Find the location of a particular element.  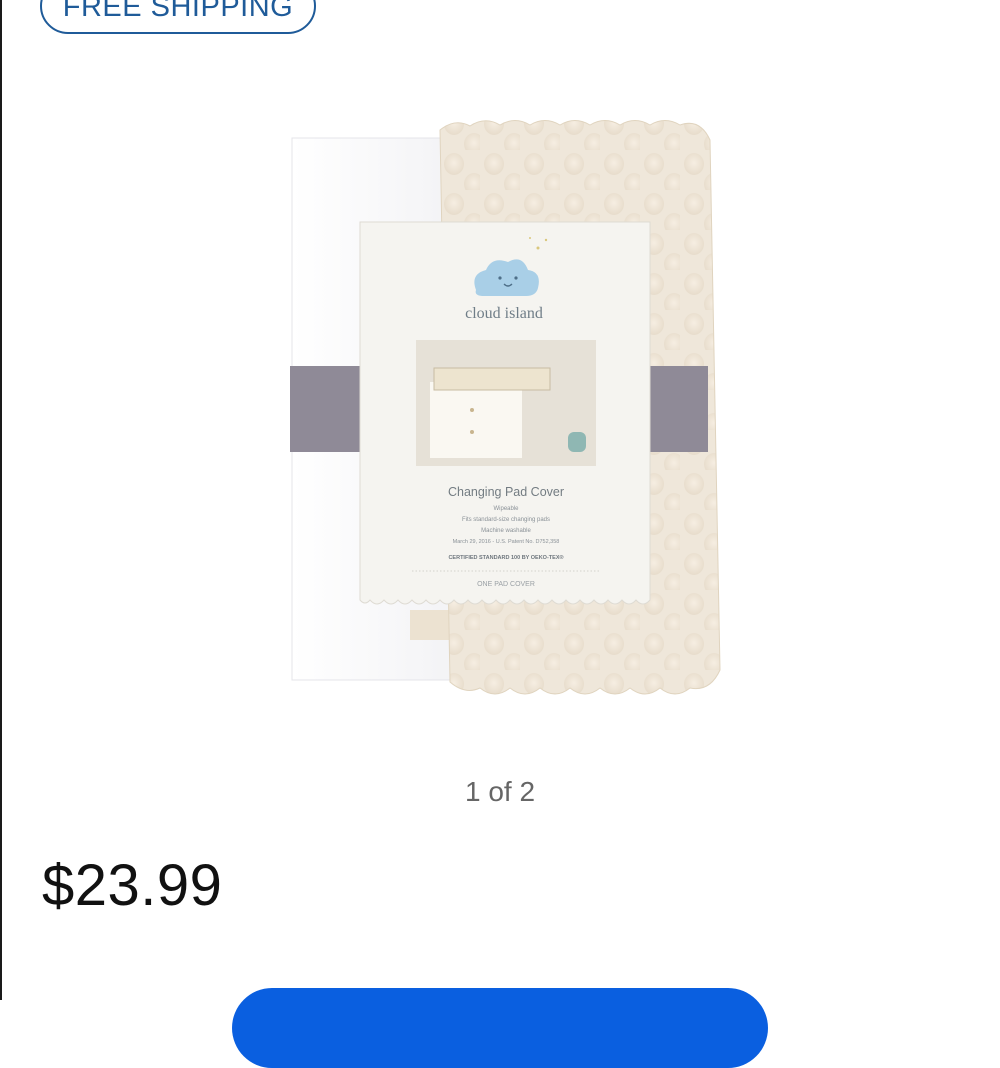

package-feature-line: Wipeable is located at coordinates (506, 509).